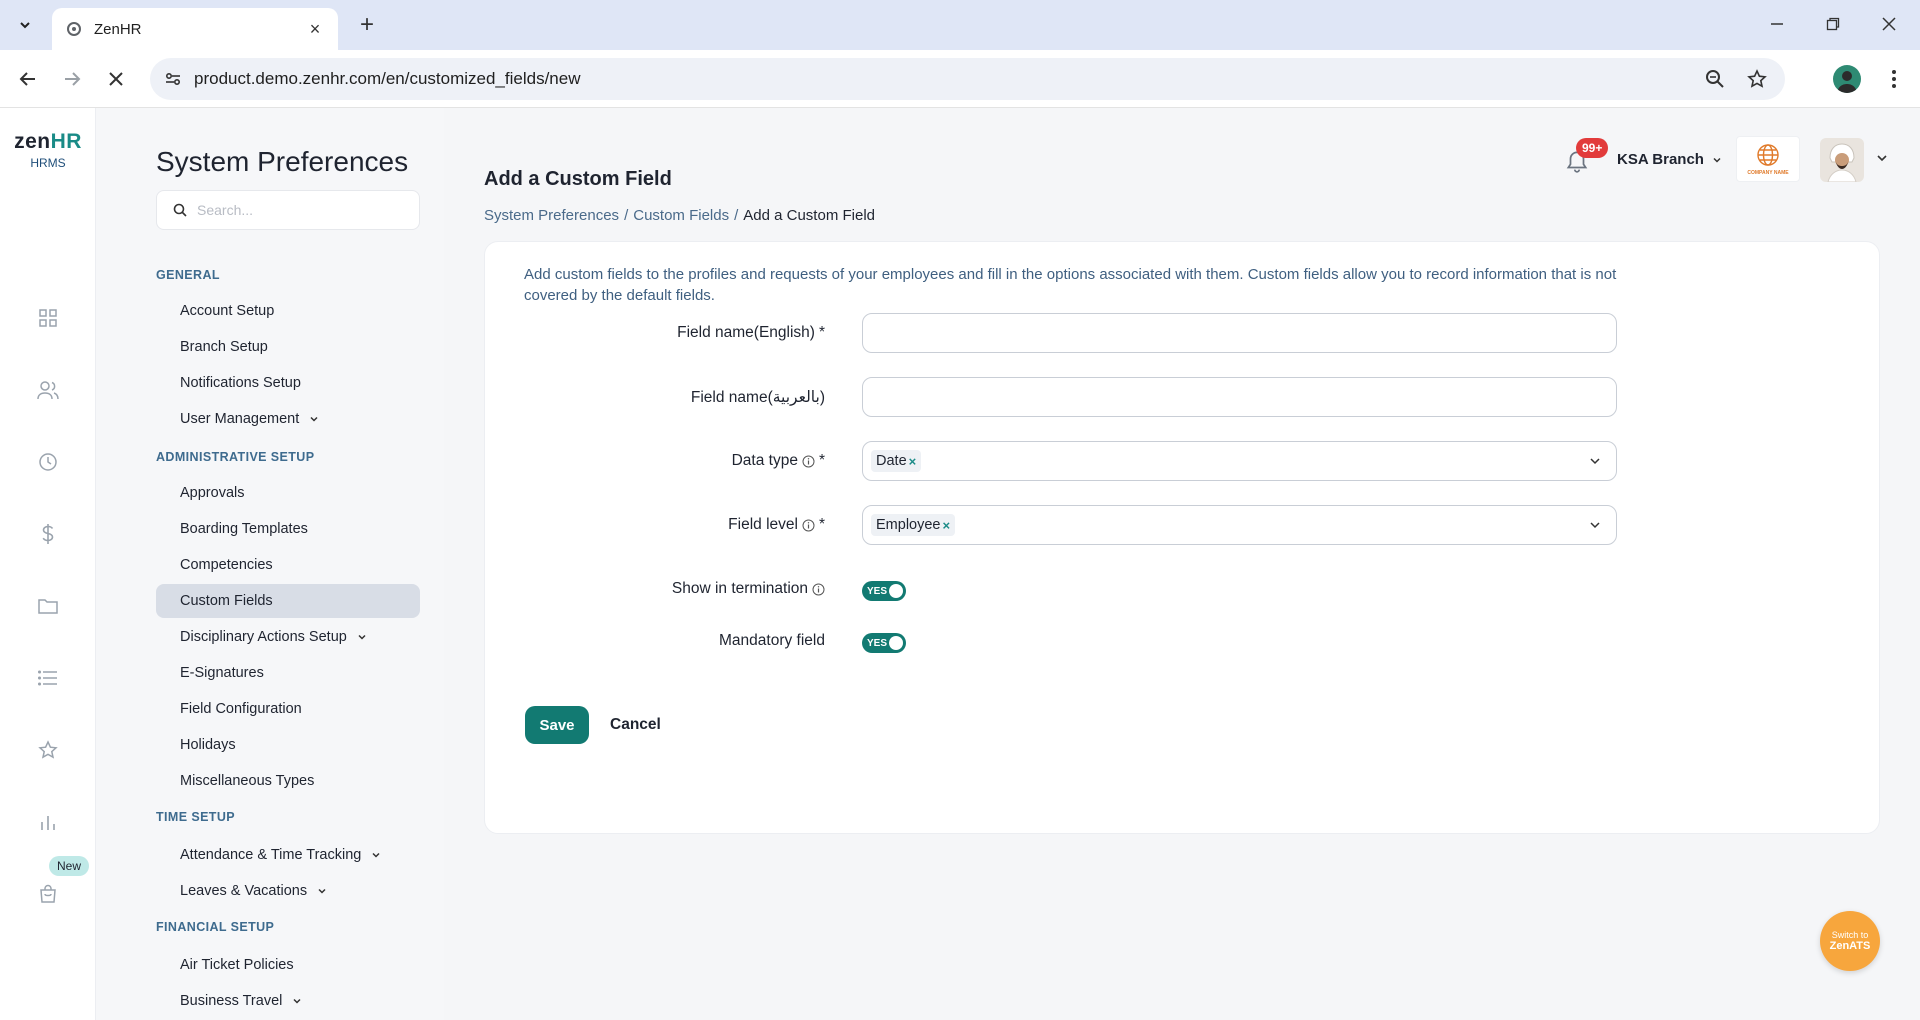 The width and height of the screenshot is (1920, 1020). I want to click on dashboard-icon, so click(48, 318).